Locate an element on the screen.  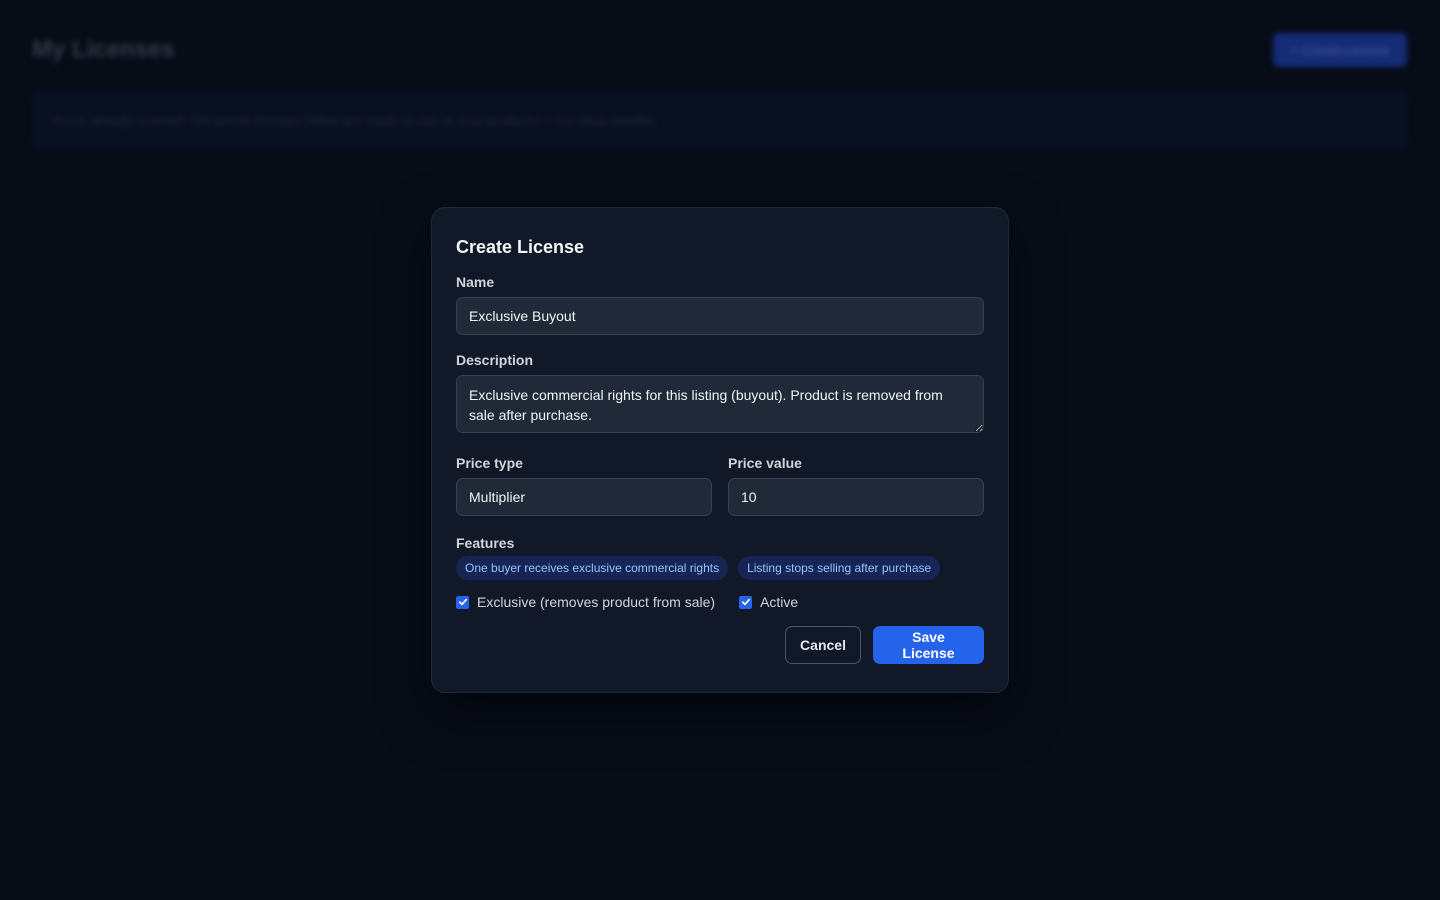
price-value-group: Price value is located at coordinates (856, 485).